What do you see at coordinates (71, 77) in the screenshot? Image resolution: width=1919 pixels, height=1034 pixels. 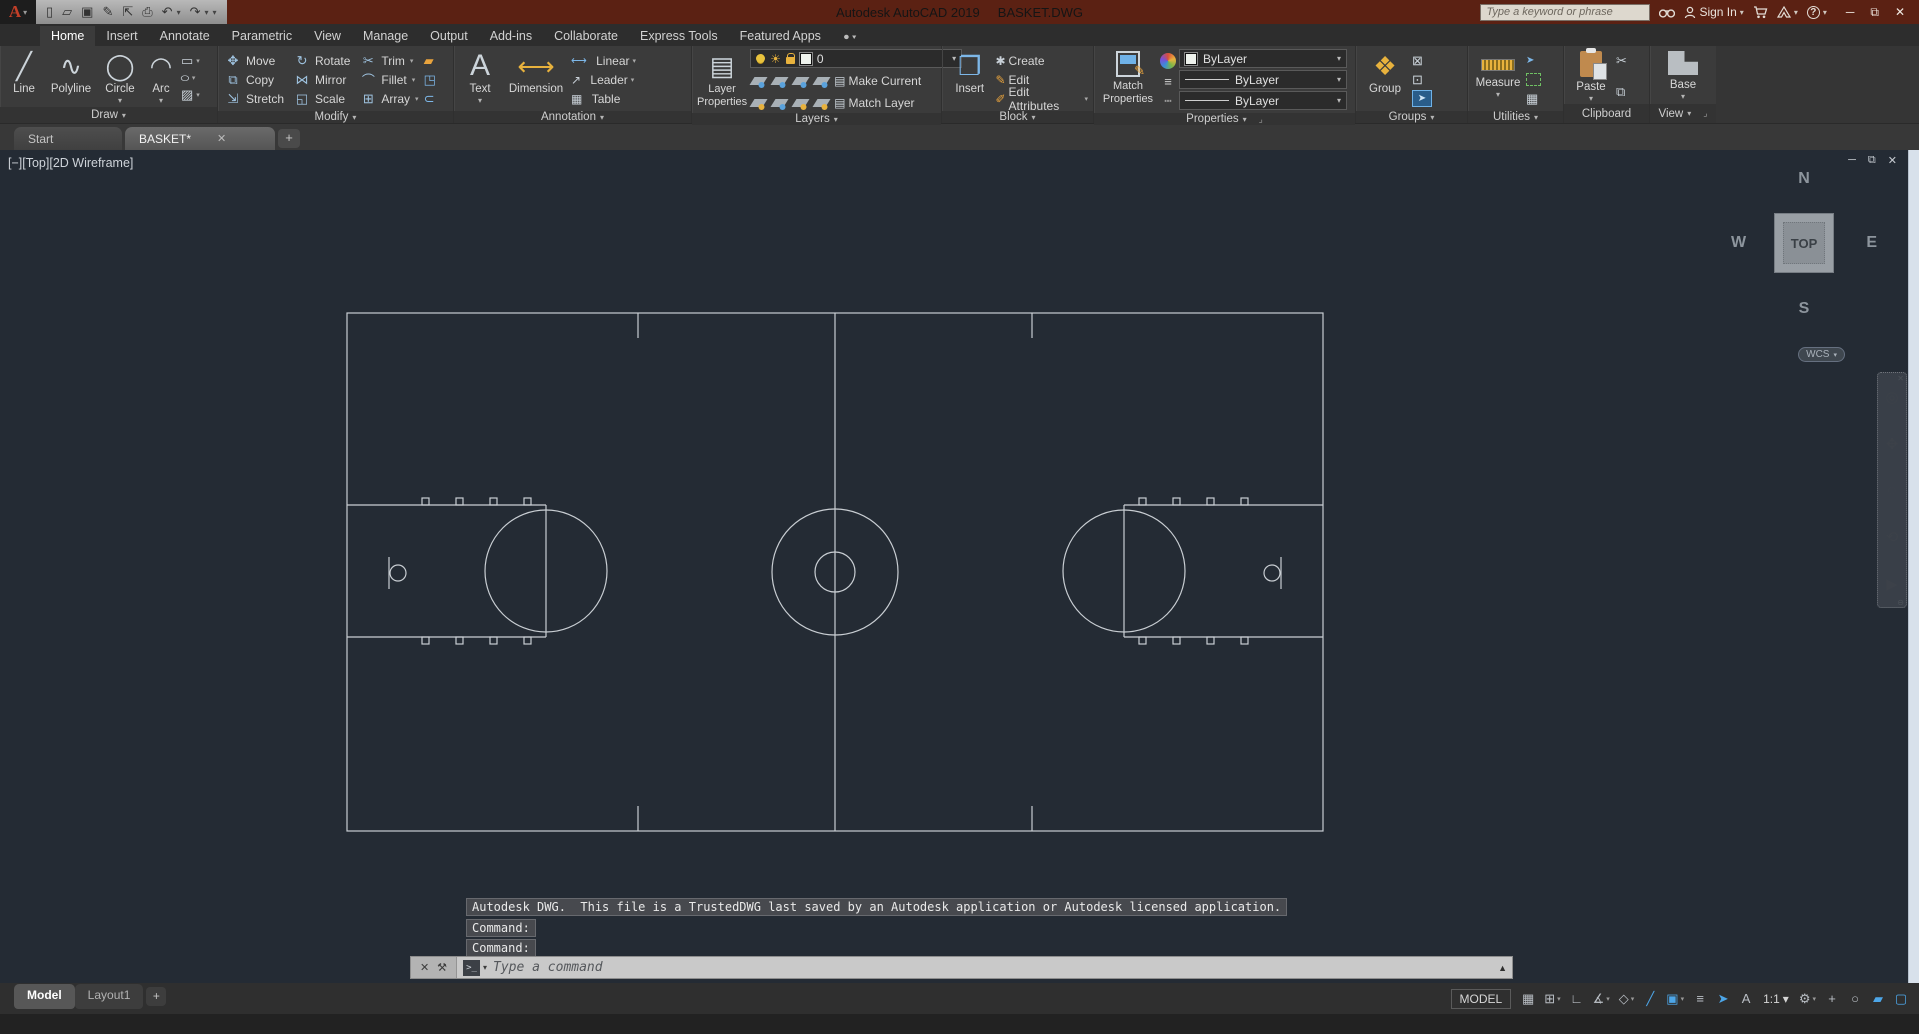 I see `polyline-button: ∿ Polyline` at bounding box center [71, 77].